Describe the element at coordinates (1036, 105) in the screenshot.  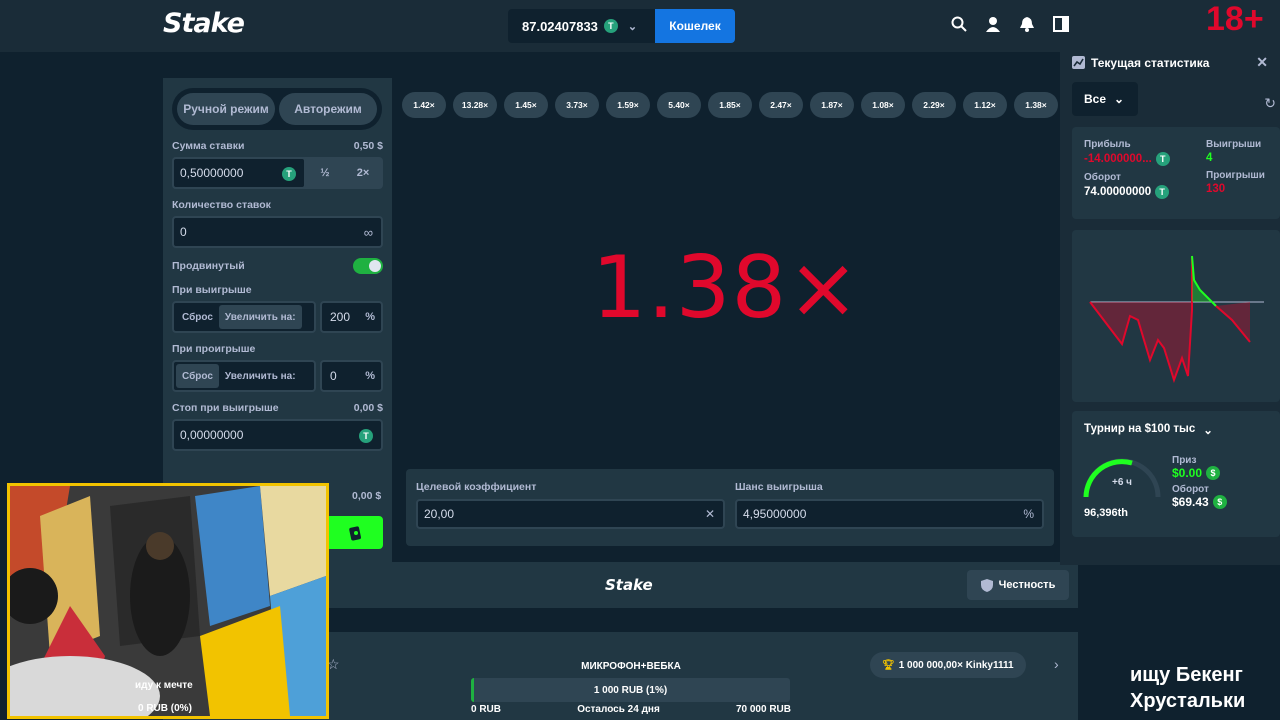
I see `history-pill: 1.38×` at that location.